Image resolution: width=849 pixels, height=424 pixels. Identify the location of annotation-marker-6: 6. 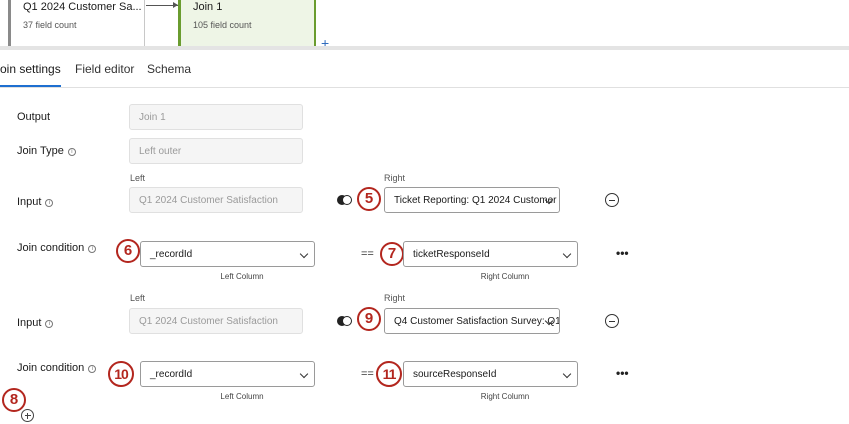
(128, 251).